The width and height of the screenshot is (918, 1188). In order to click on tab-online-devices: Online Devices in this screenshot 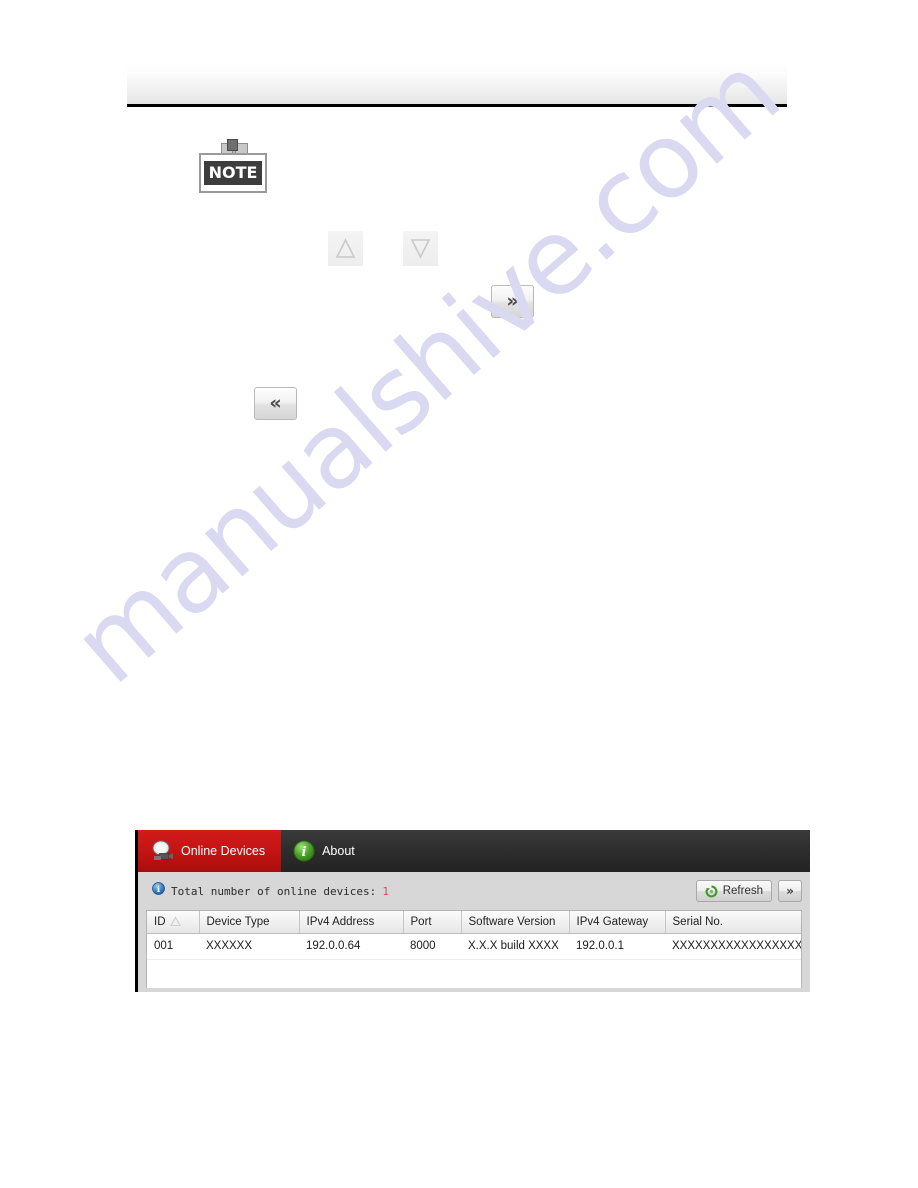, I will do `click(210, 851)`.